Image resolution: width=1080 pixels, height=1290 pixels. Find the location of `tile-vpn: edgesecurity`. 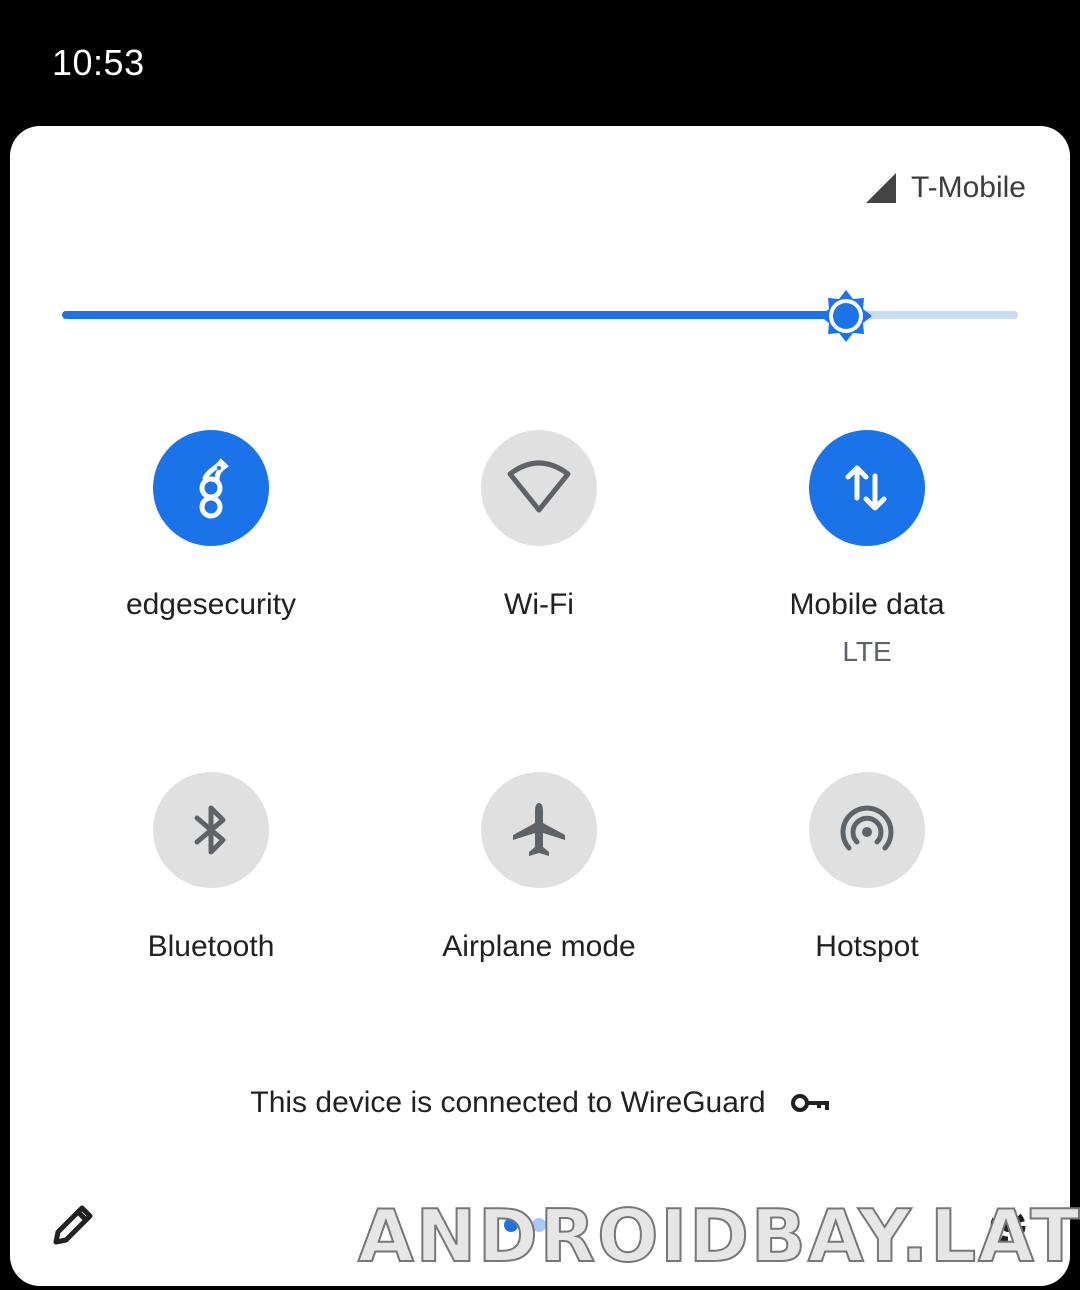

tile-vpn: edgesecurity is located at coordinates (211, 526).